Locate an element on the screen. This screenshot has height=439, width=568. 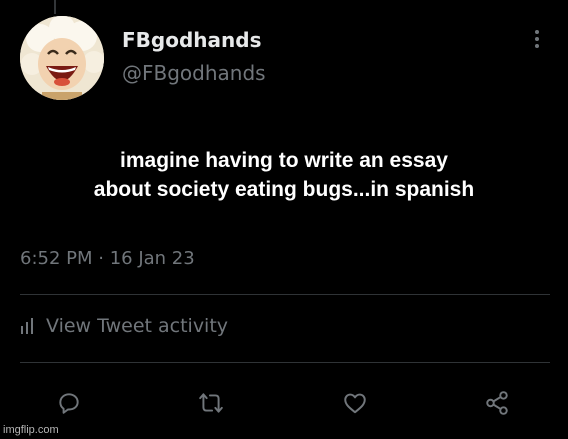
like-button is located at coordinates (355, 403).